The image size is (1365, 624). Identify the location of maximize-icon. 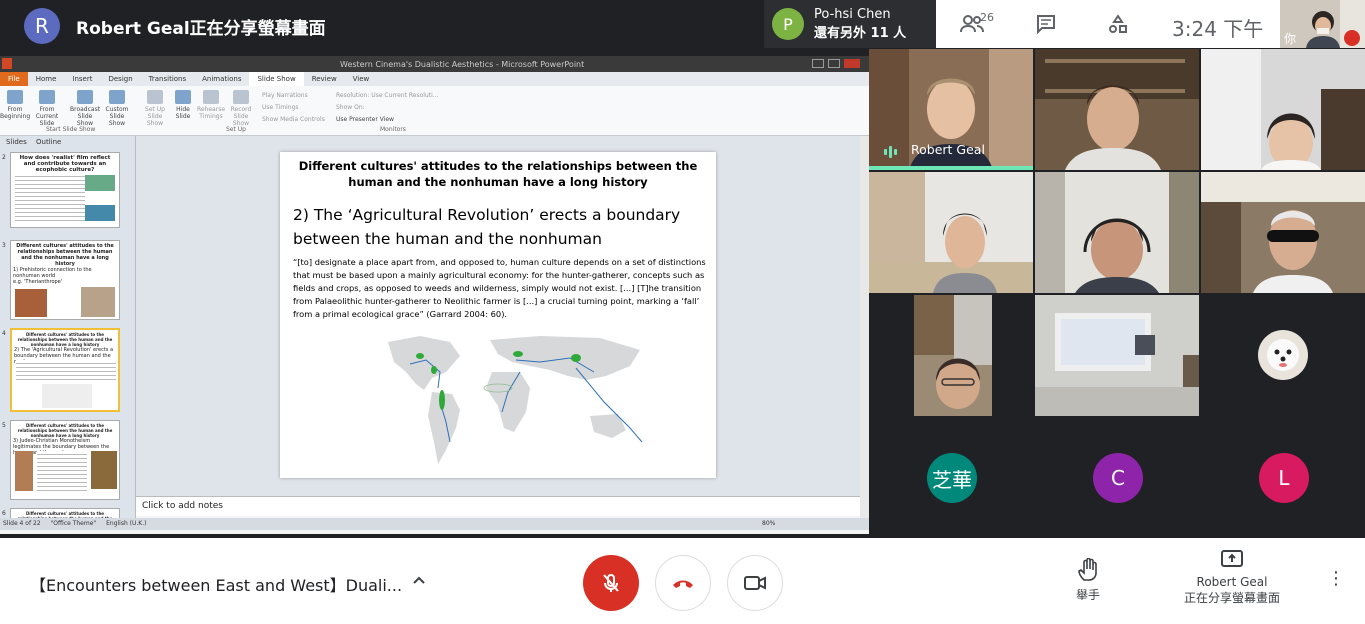
(834, 63).